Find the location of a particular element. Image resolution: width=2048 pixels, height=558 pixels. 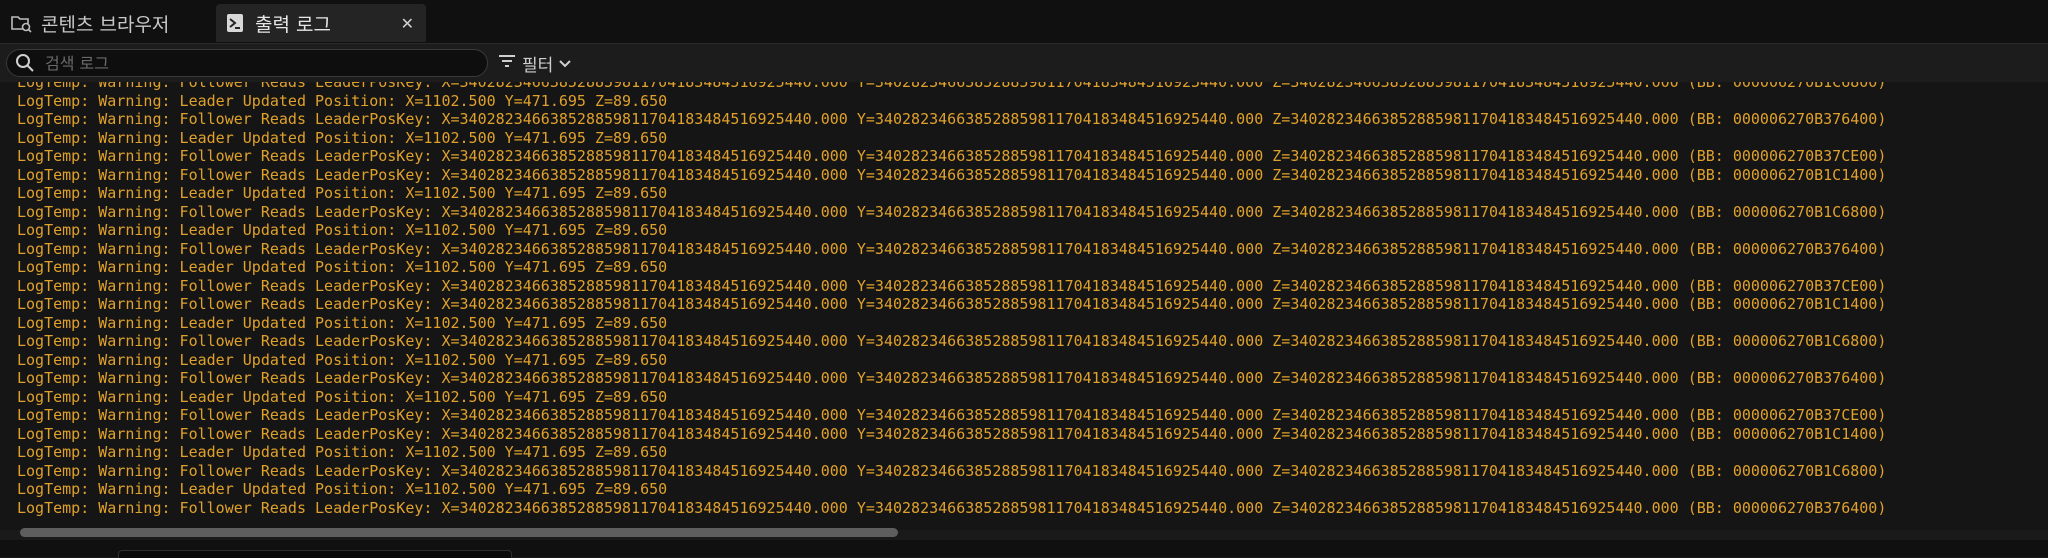

horizontal-scrollbar is located at coordinates (459, 532).